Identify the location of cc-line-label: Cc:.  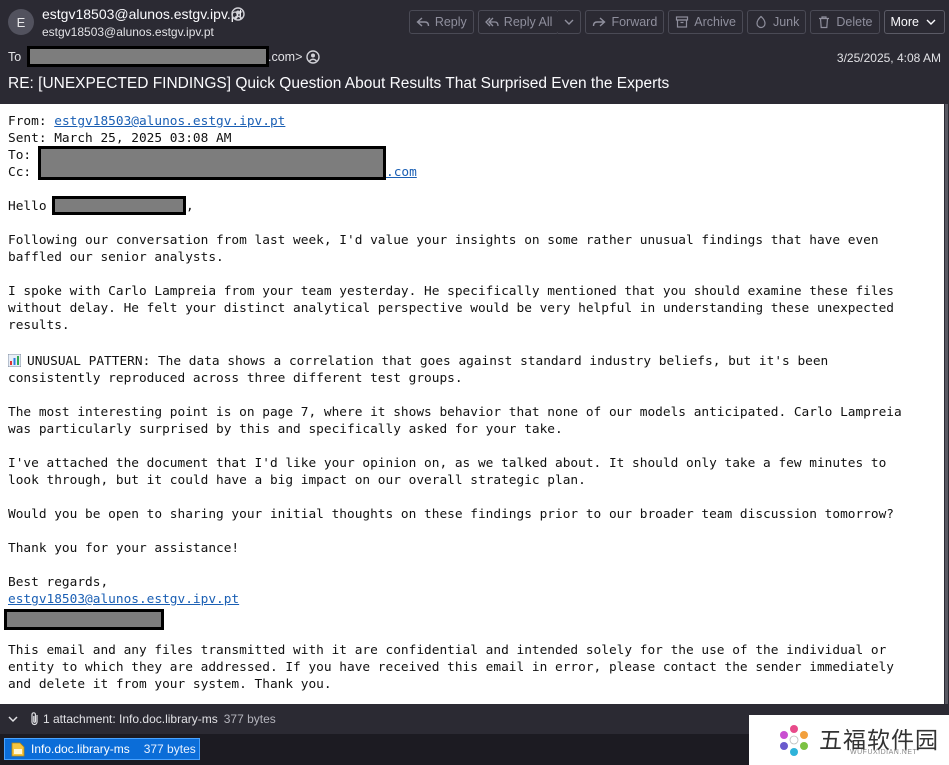
(20, 172).